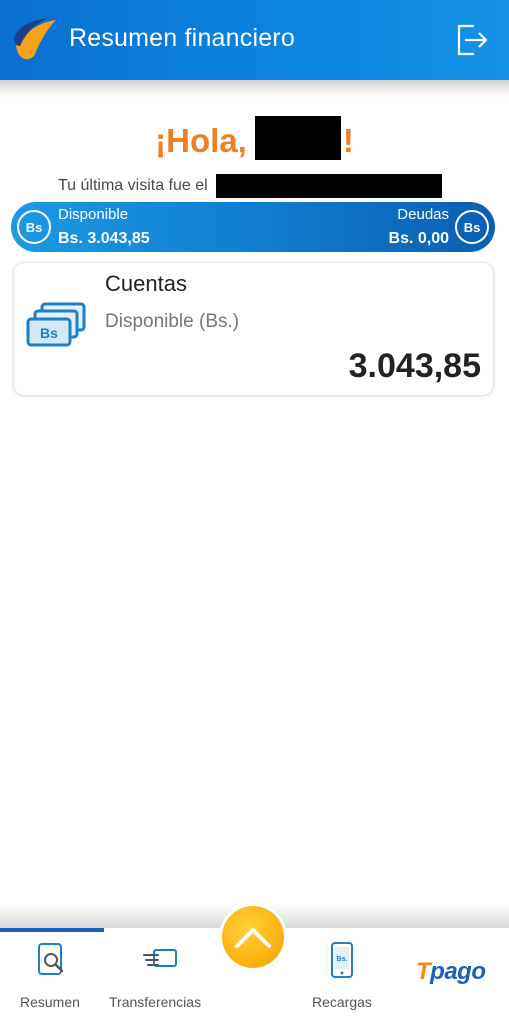 The image size is (509, 1024). What do you see at coordinates (35, 39) in the screenshot?
I see `bank-logo` at bounding box center [35, 39].